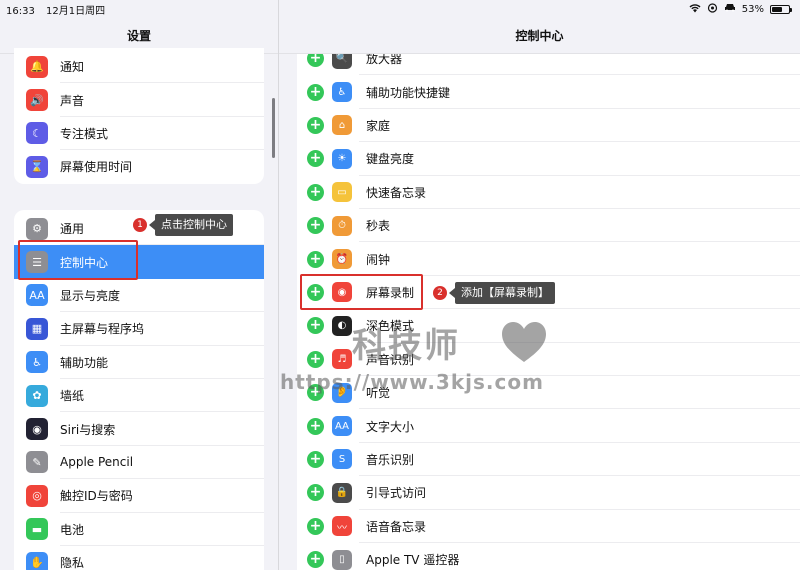 The width and height of the screenshot is (800, 570). I want to click on sidebar-item-label: 通用, so click(72, 229).